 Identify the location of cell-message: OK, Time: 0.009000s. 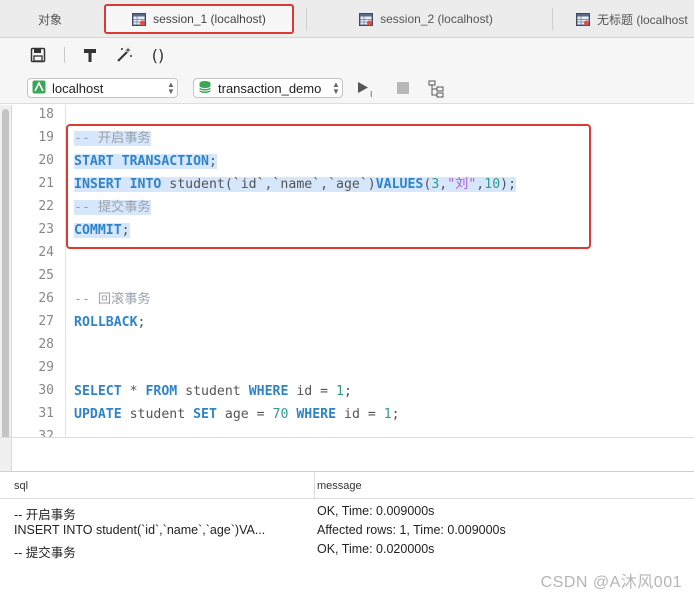
(376, 511).